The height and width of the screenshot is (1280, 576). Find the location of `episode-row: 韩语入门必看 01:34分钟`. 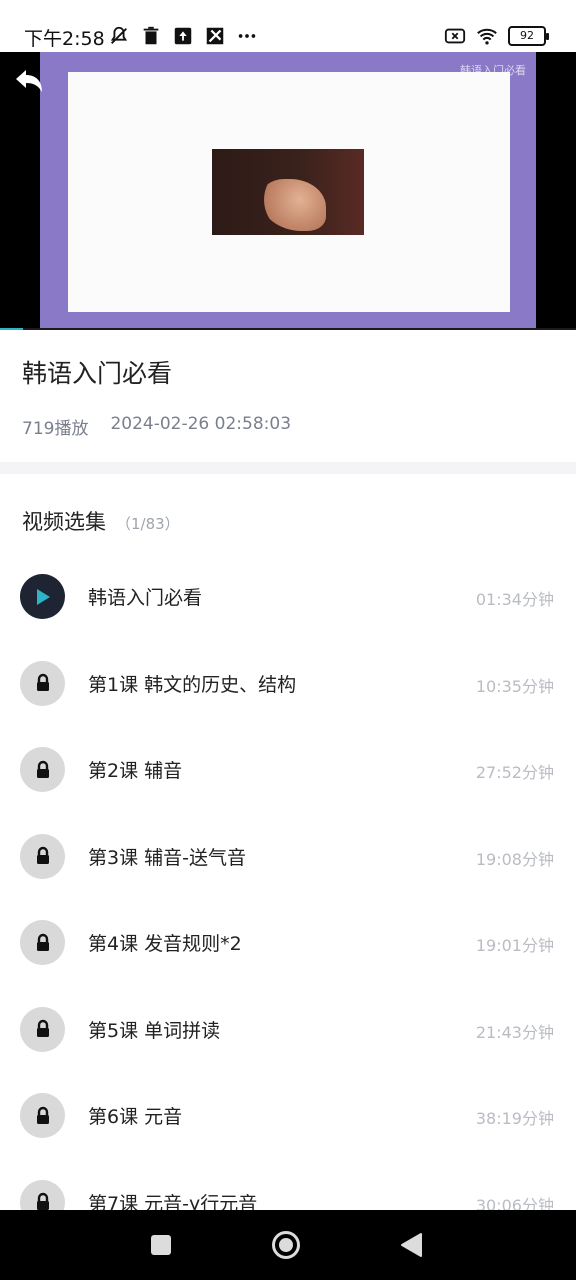

episode-row: 韩语入门必看 01:34分钟 is located at coordinates (288, 596).